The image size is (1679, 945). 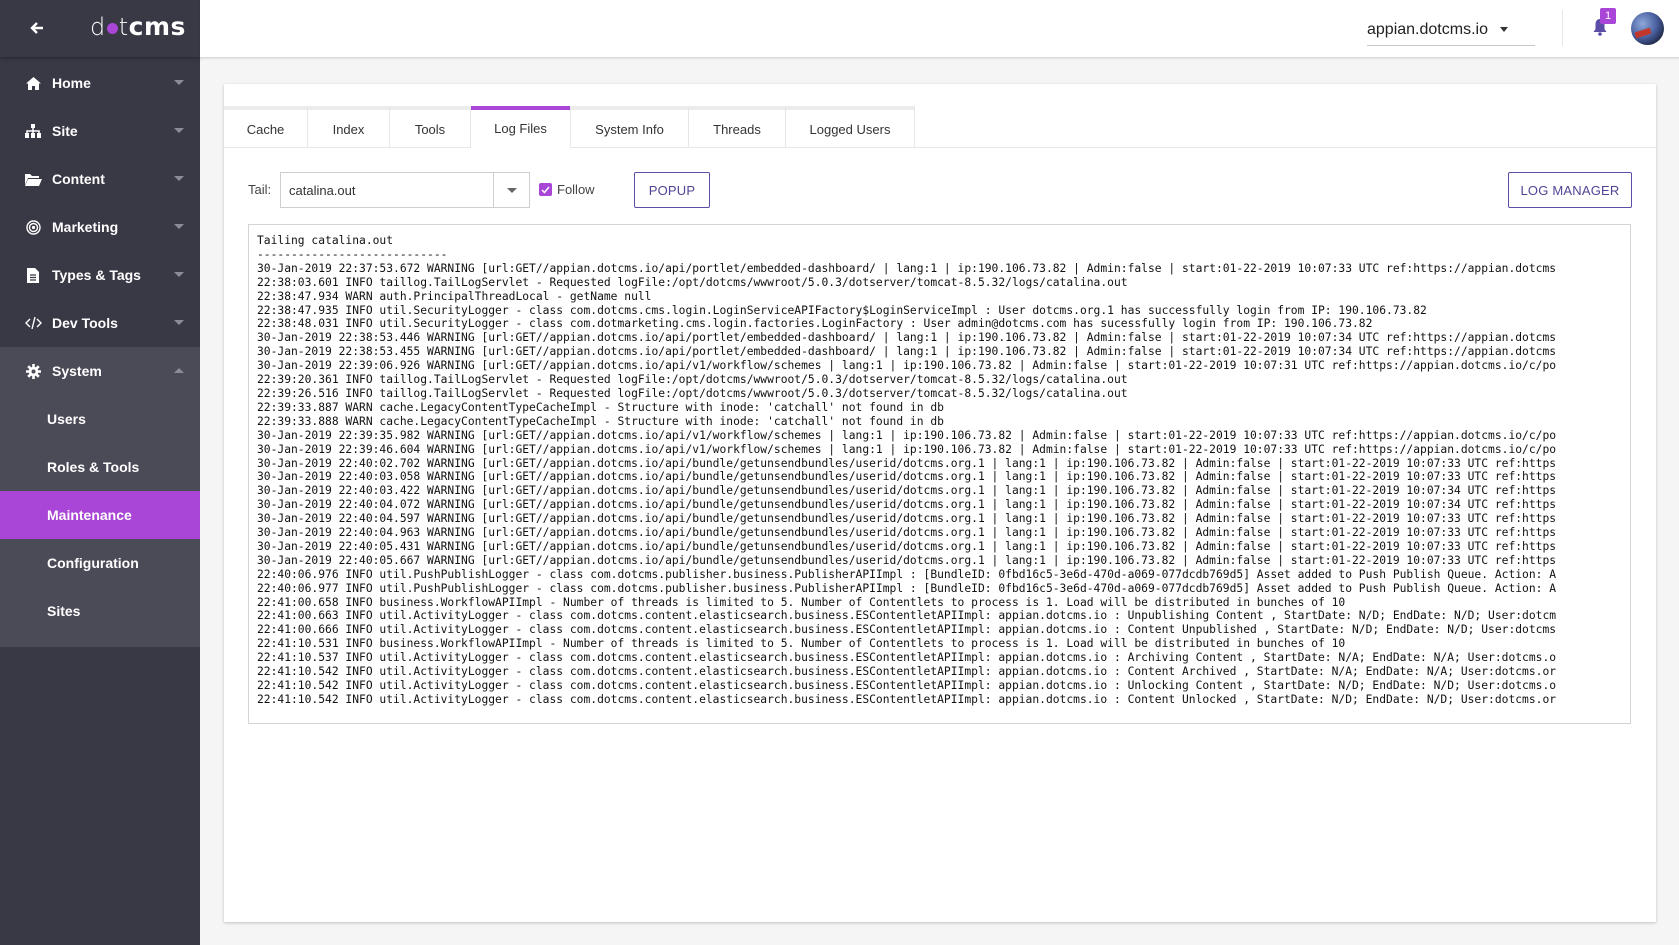 I want to click on bullseye-icon, so click(x=33, y=227).